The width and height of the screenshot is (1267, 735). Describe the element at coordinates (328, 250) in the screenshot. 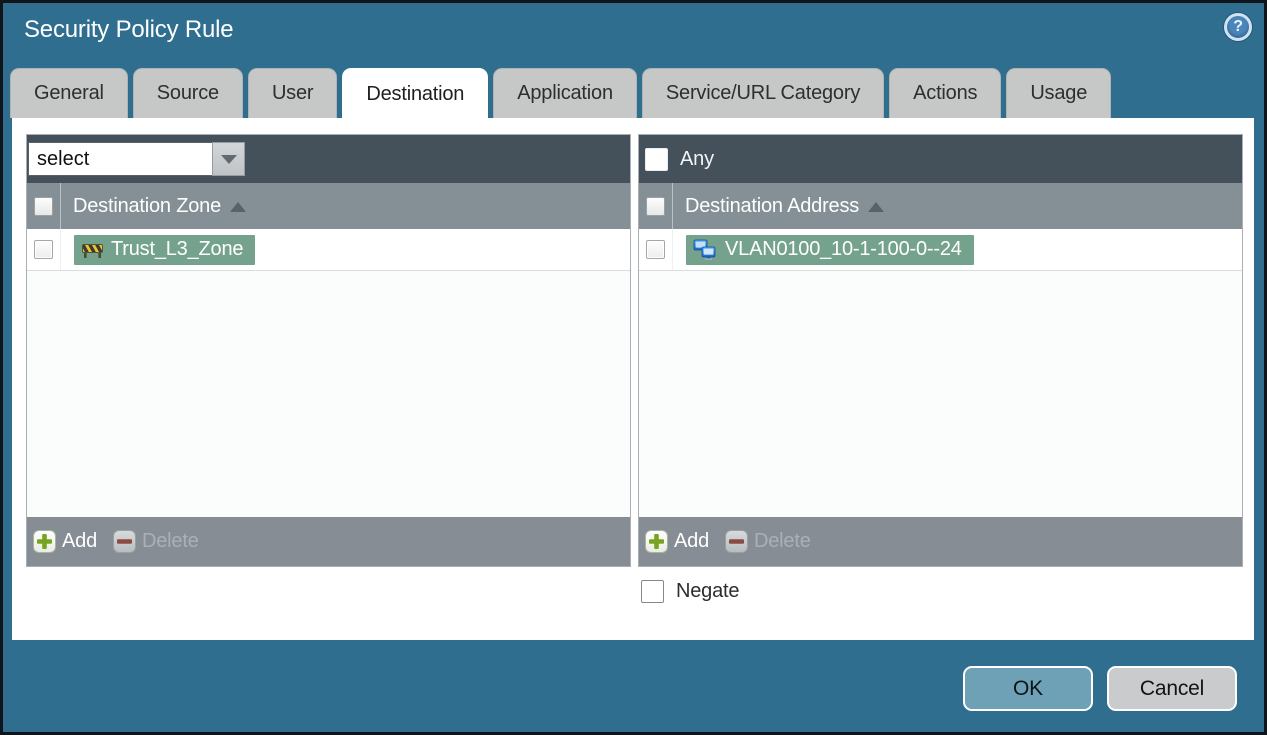

I see `zone-list-item: Trust_L3_Zone` at that location.